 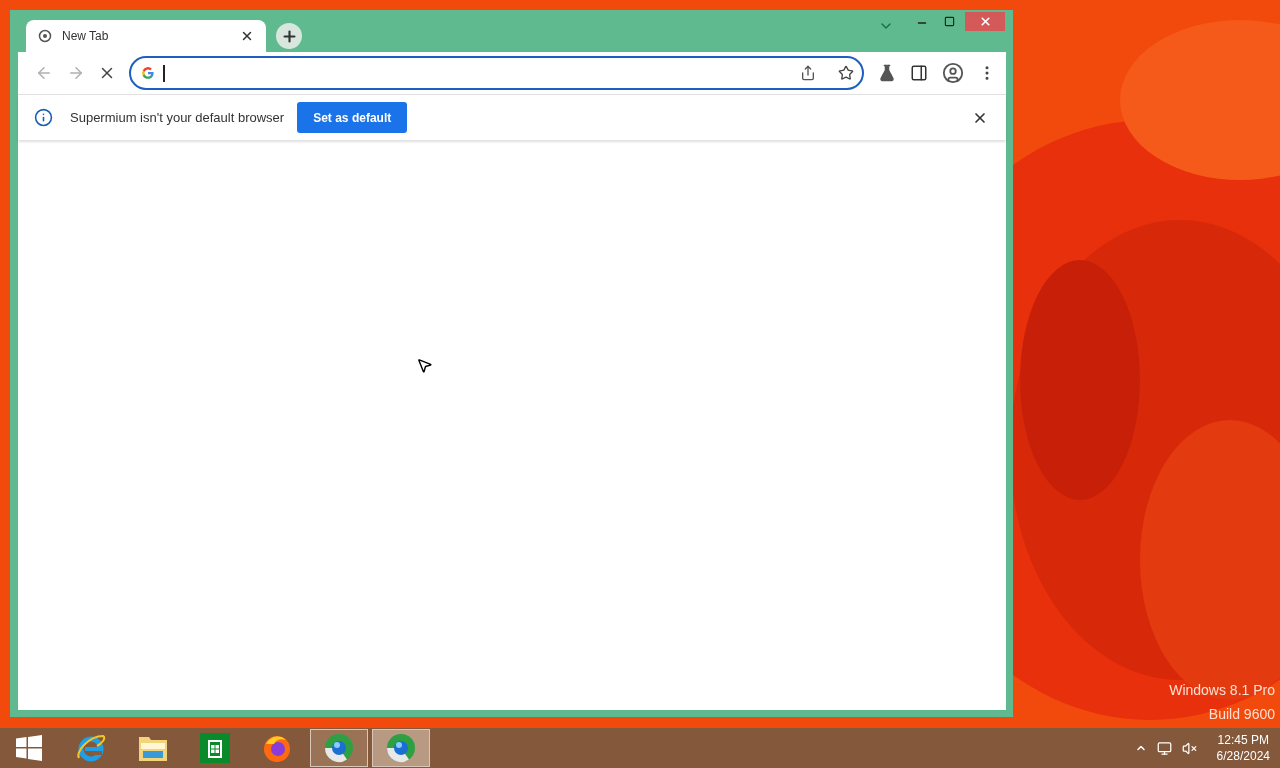 What do you see at coordinates (887, 73) in the screenshot?
I see `flask-icon` at bounding box center [887, 73].